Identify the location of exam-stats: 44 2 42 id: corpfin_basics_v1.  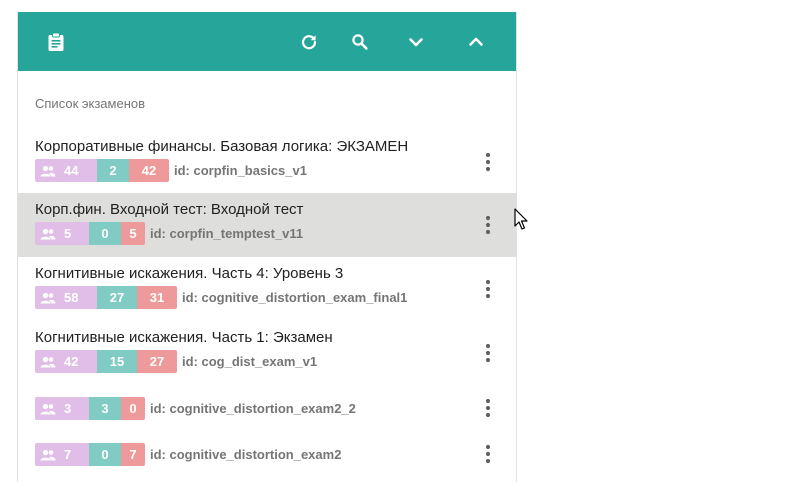
(171, 170).